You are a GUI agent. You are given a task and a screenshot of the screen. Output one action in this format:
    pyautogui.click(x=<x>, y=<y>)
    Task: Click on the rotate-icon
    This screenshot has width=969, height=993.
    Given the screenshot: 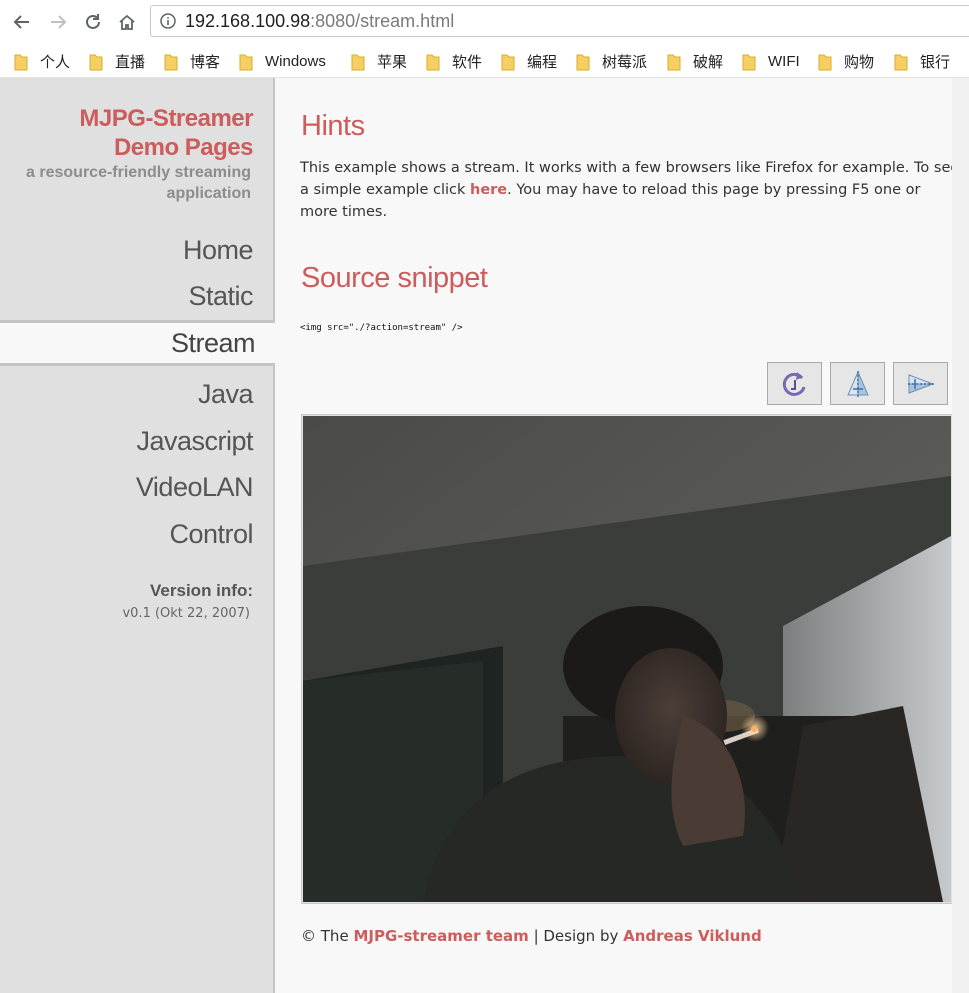 What is the action you would take?
    pyautogui.click(x=793, y=383)
    